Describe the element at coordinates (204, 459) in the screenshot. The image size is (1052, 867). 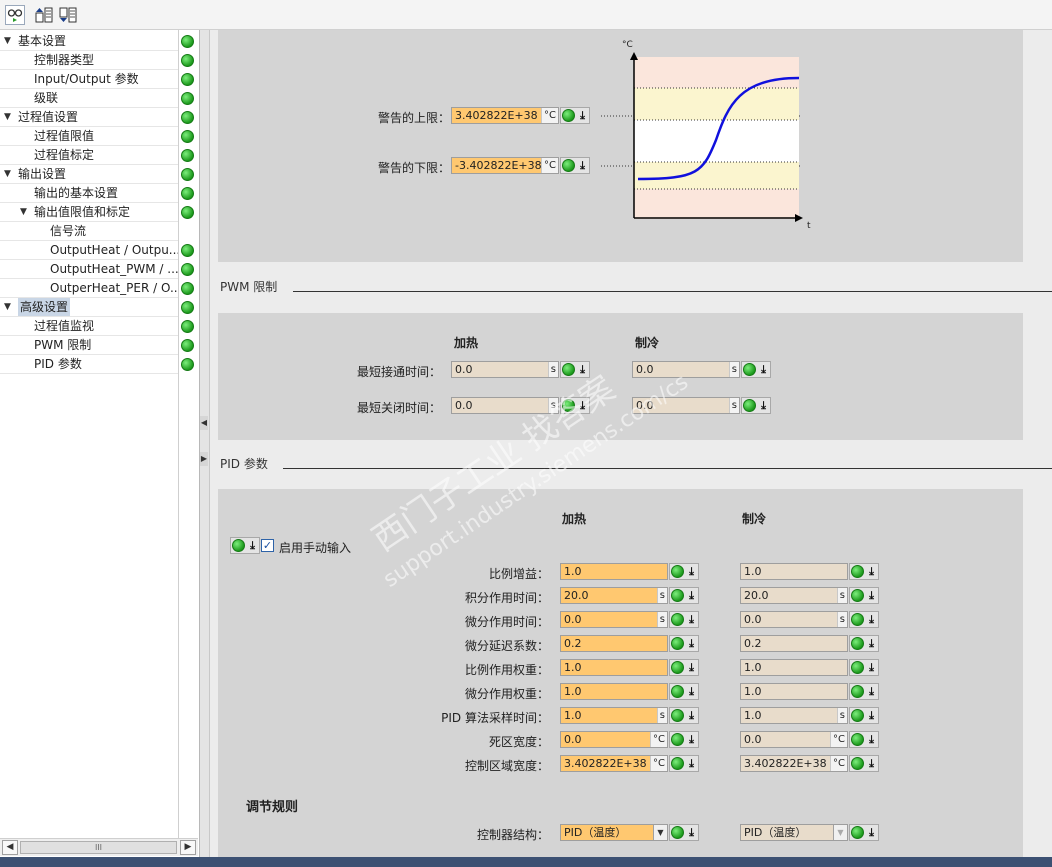
I see `expand-right-icon: ▶` at that location.